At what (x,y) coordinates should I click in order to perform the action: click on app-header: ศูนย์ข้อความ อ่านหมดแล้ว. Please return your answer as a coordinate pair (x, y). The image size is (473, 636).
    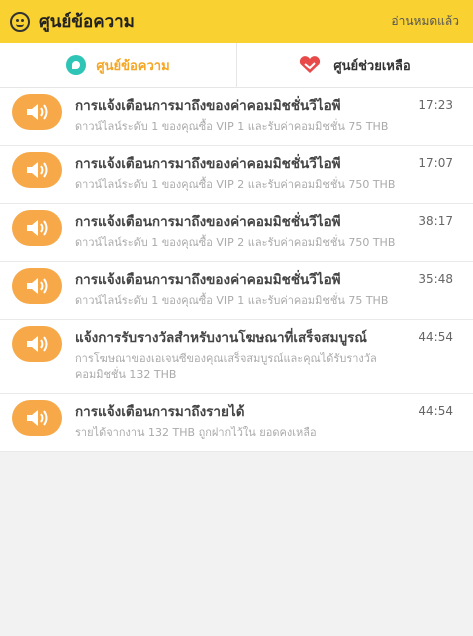
    Looking at the image, I should click on (236, 21).